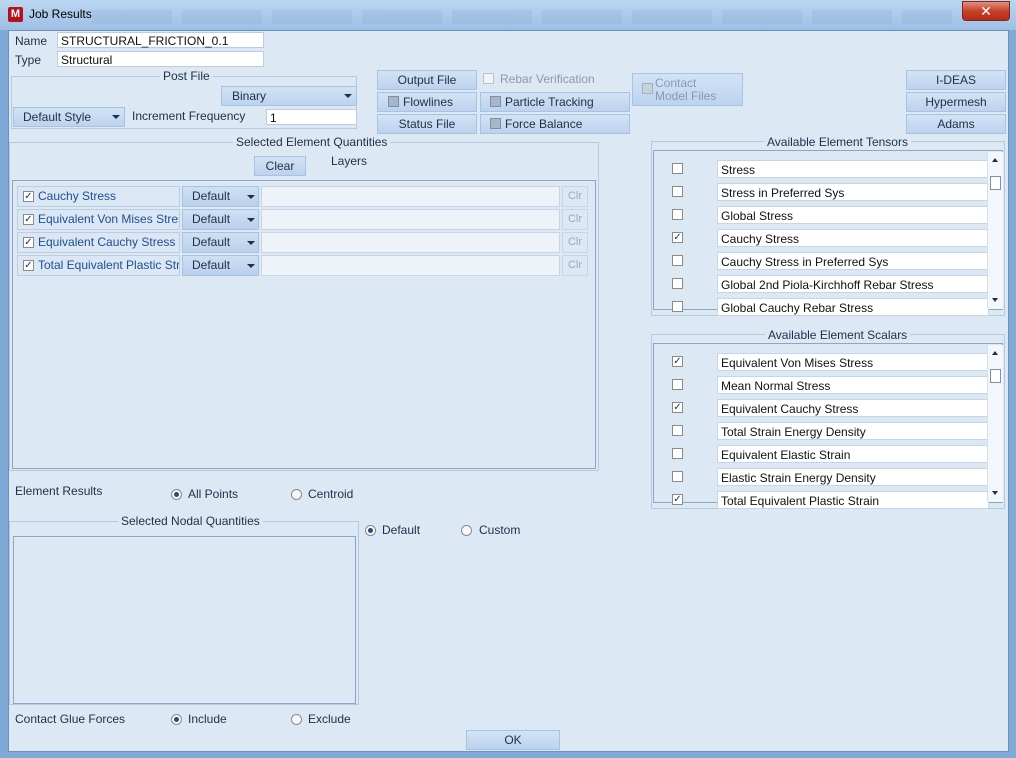 The height and width of the screenshot is (758, 1016). Describe the element at coordinates (853, 261) in the screenshot. I see `list-item: Cauchy Stress in Preferred Sys` at that location.